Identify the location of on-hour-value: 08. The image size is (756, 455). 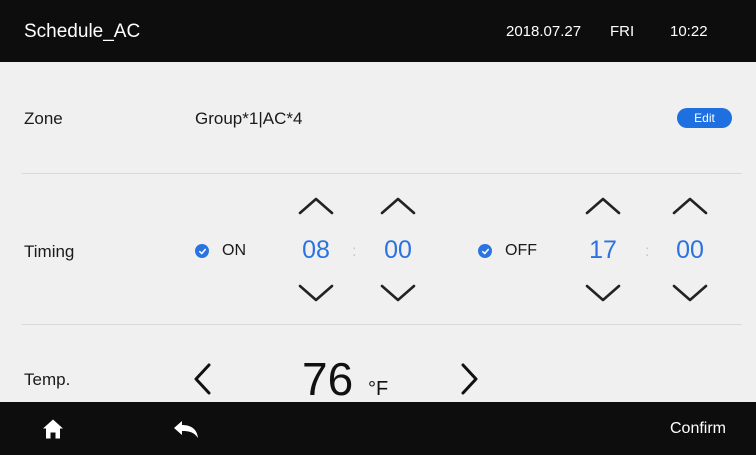
(316, 250).